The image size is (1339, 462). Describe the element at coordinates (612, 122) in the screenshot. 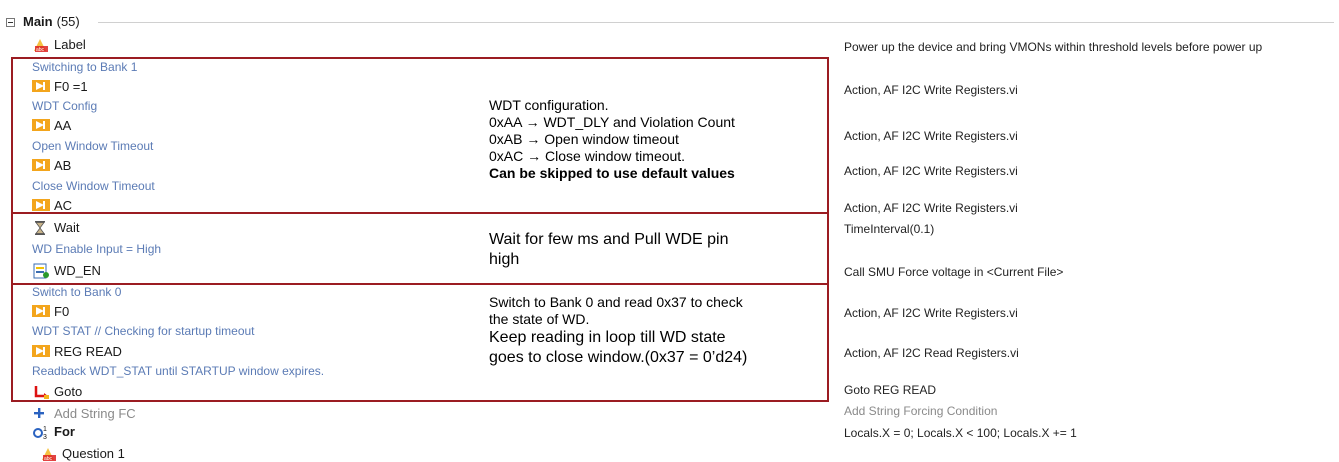

I see `wdt-annotation-line2: 0xAA → WDT_DLY and Violation Count` at that location.